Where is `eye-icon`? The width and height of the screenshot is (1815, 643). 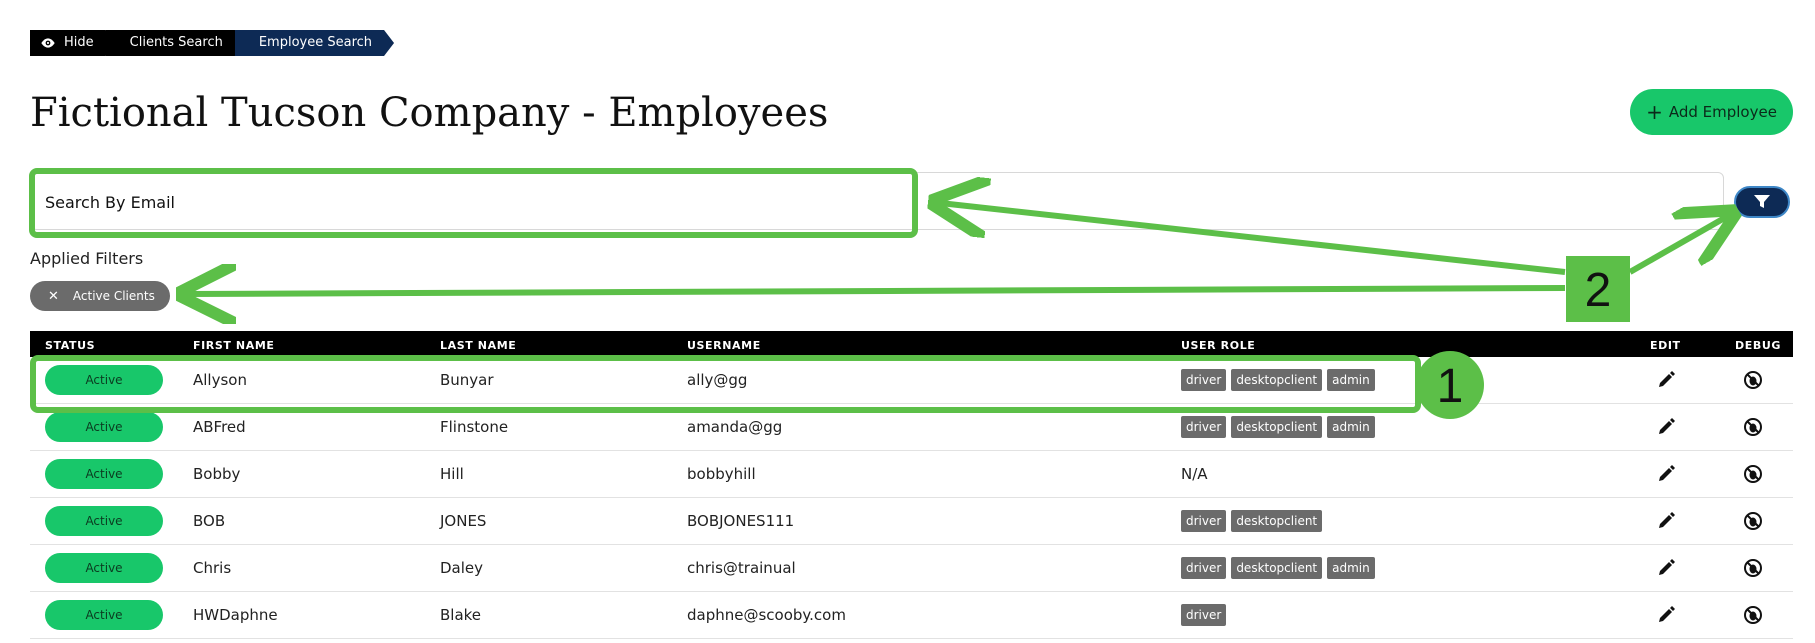 eye-icon is located at coordinates (48, 43).